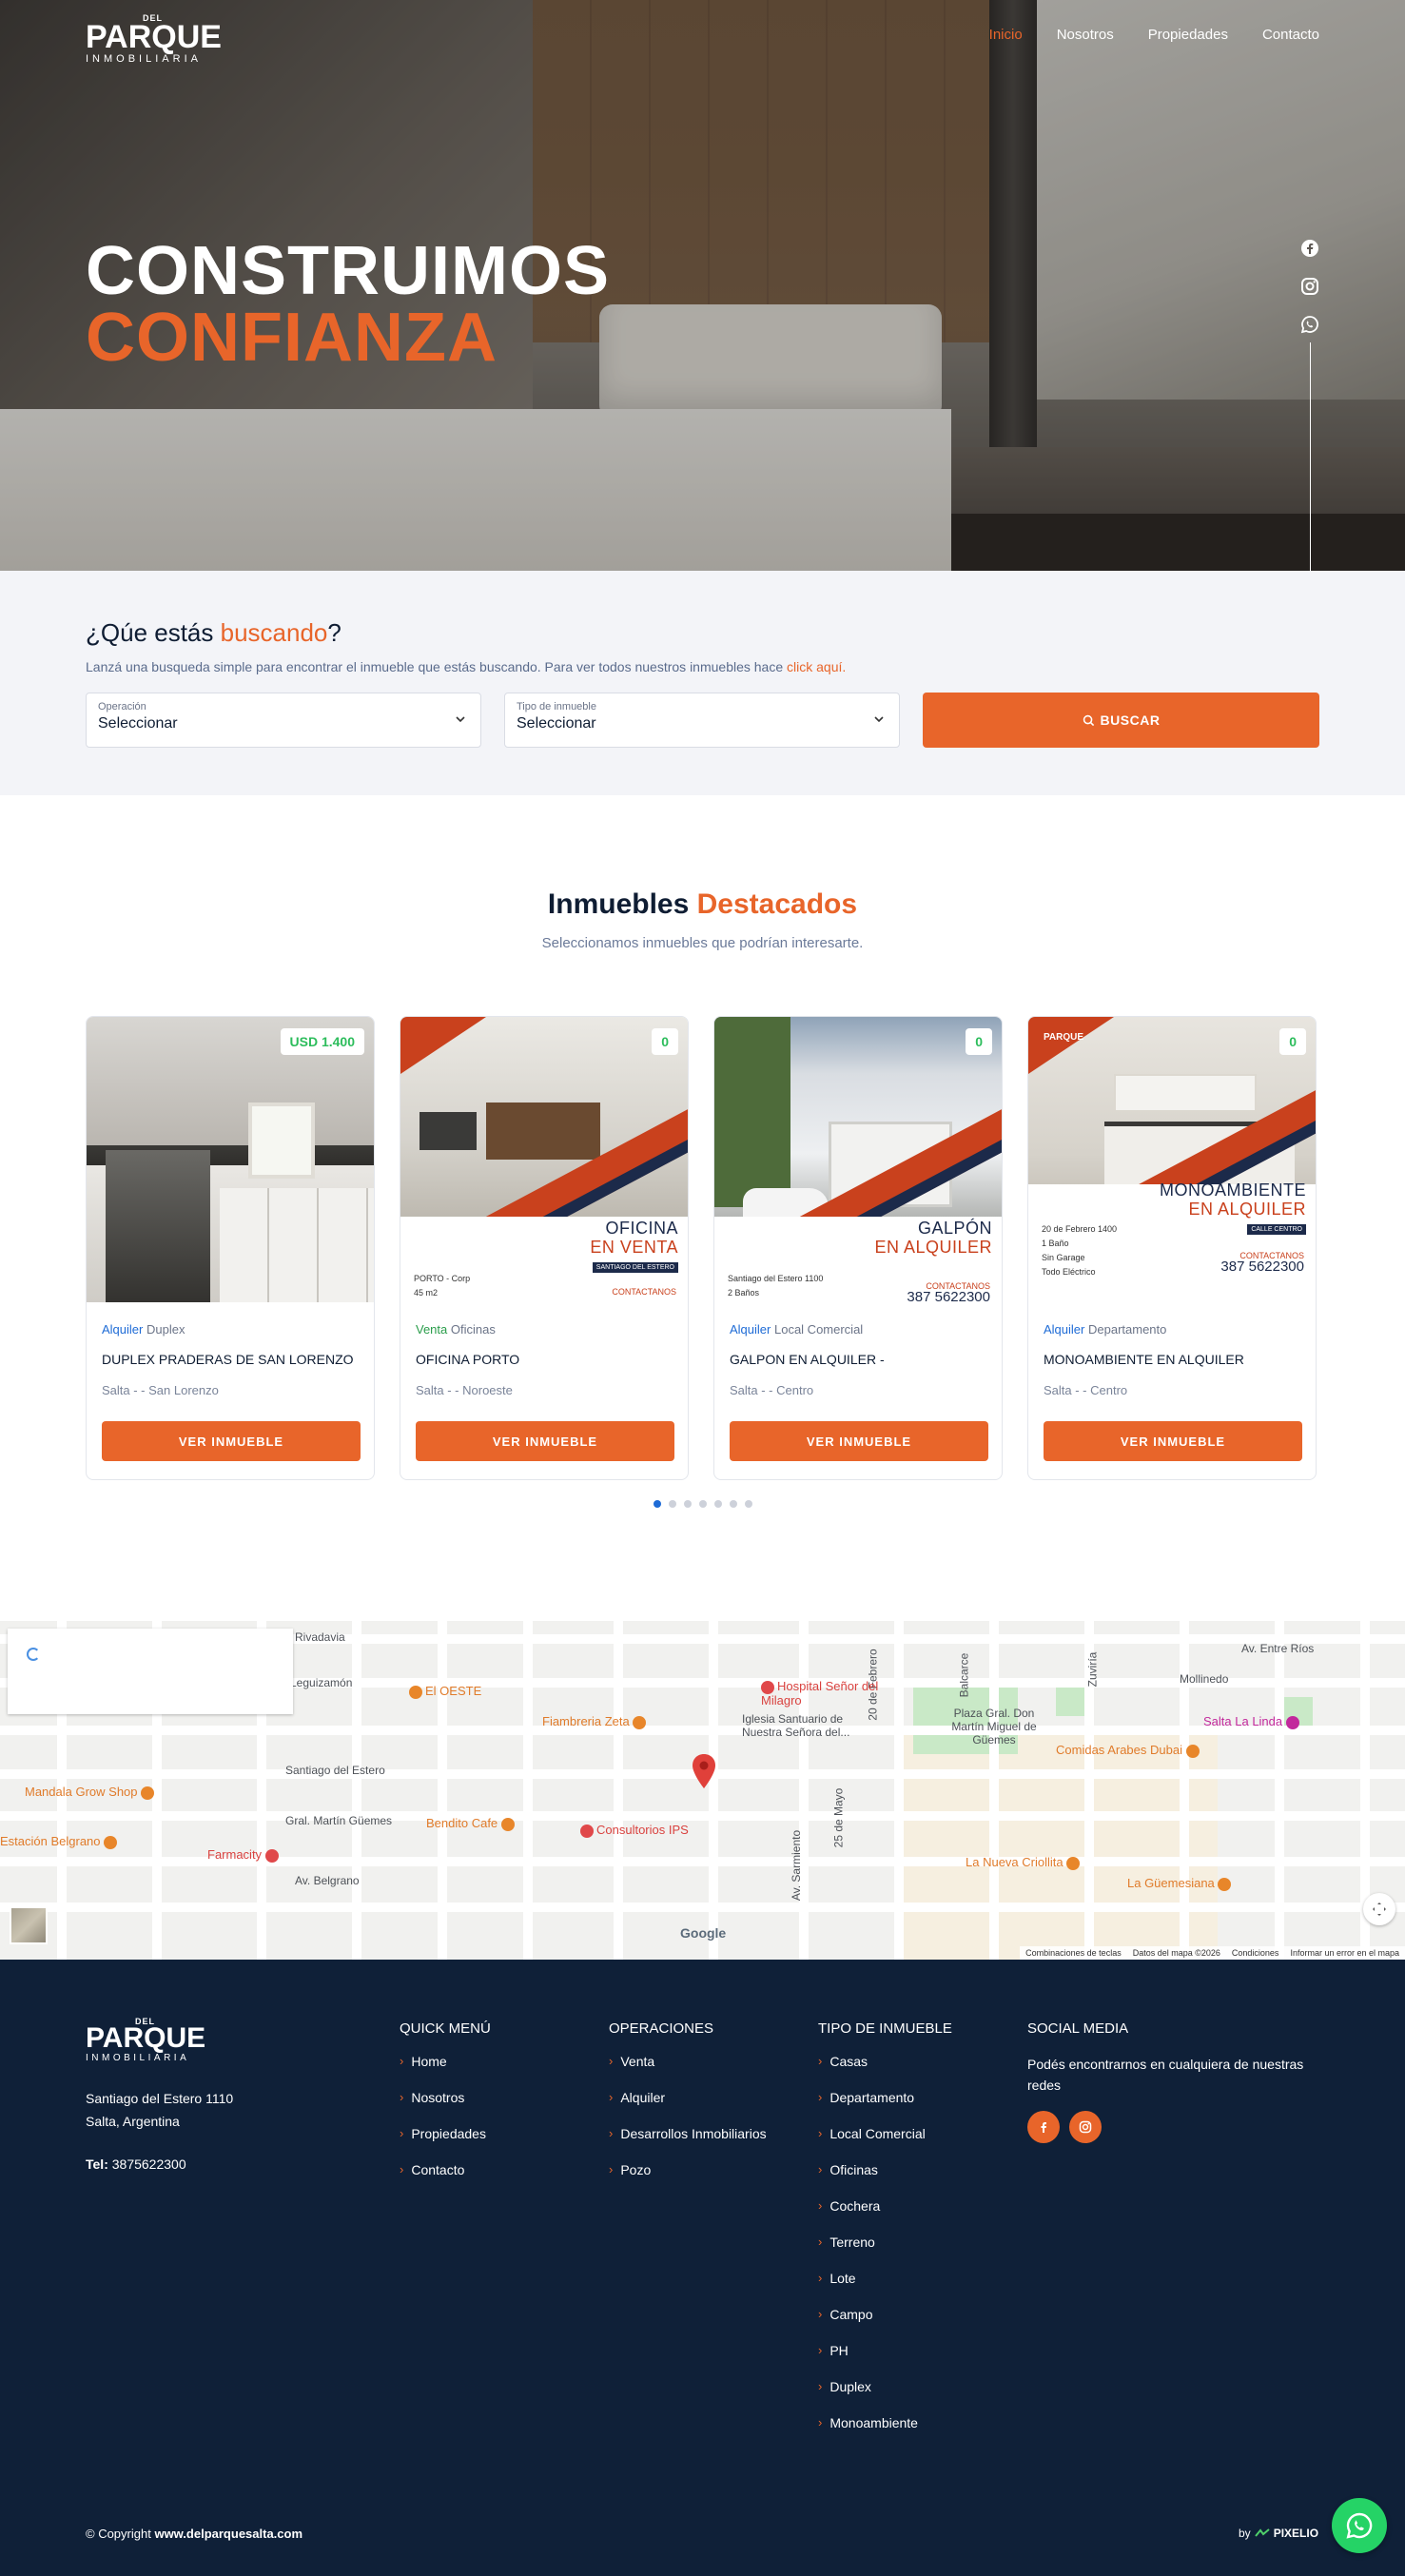 This screenshot has height=2576, width=1405. Describe the element at coordinates (994, 1727) in the screenshot. I see `map-poi: Plaza Gral. Don Martín Miguel de Güemes` at that location.